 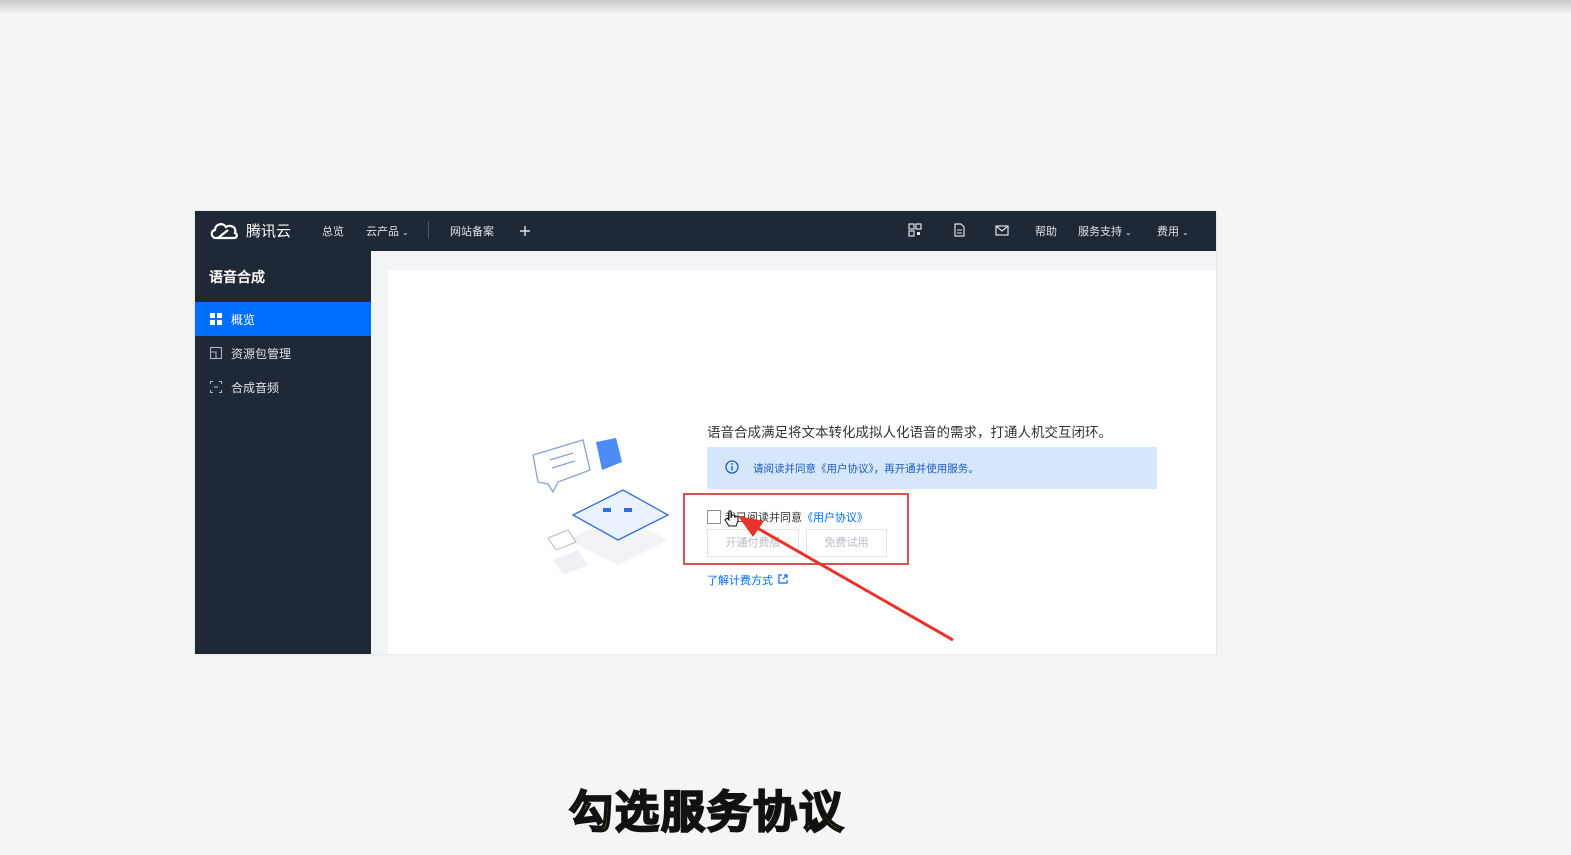 What do you see at coordinates (785, 7) in the screenshot?
I see `top-shadow` at bounding box center [785, 7].